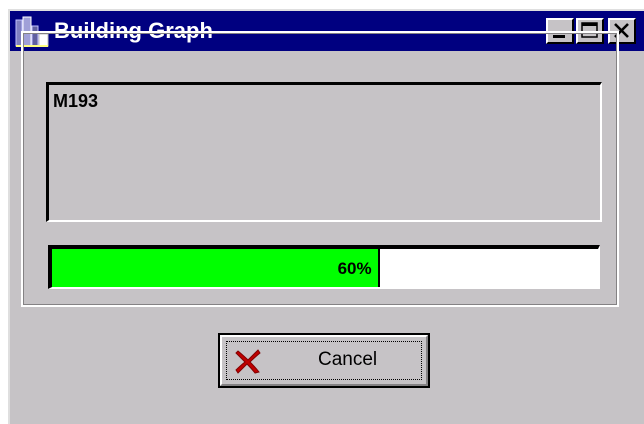 This screenshot has height=424, width=644. I want to click on cancel-button: Cancel, so click(324, 360).